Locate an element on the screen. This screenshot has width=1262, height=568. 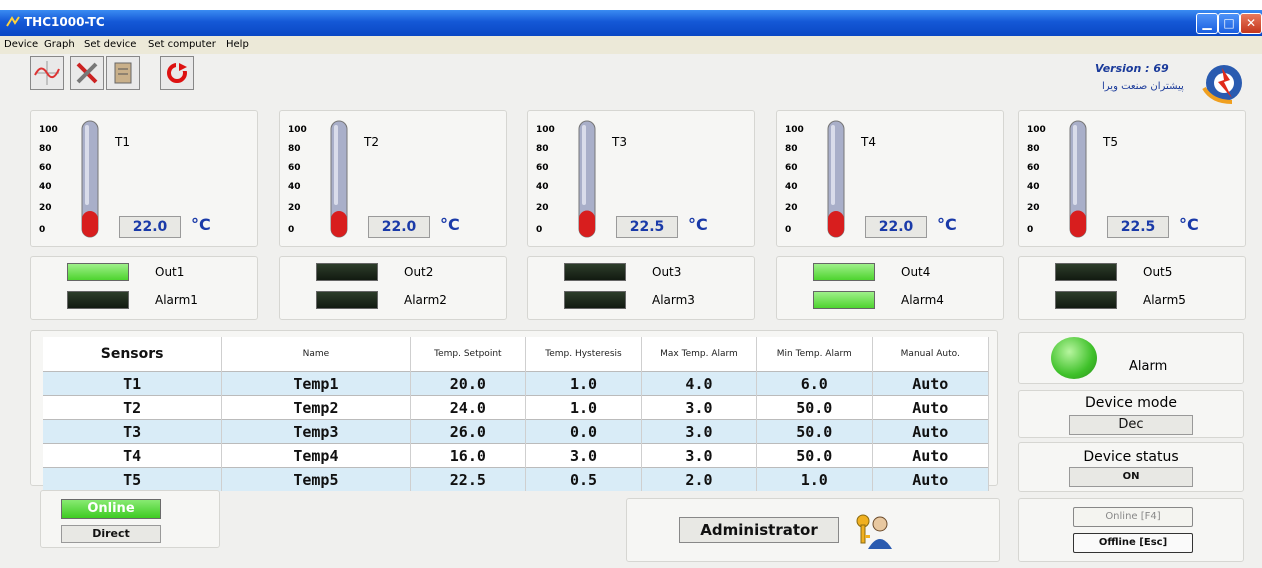
out-label: Out4 is located at coordinates (916, 272).